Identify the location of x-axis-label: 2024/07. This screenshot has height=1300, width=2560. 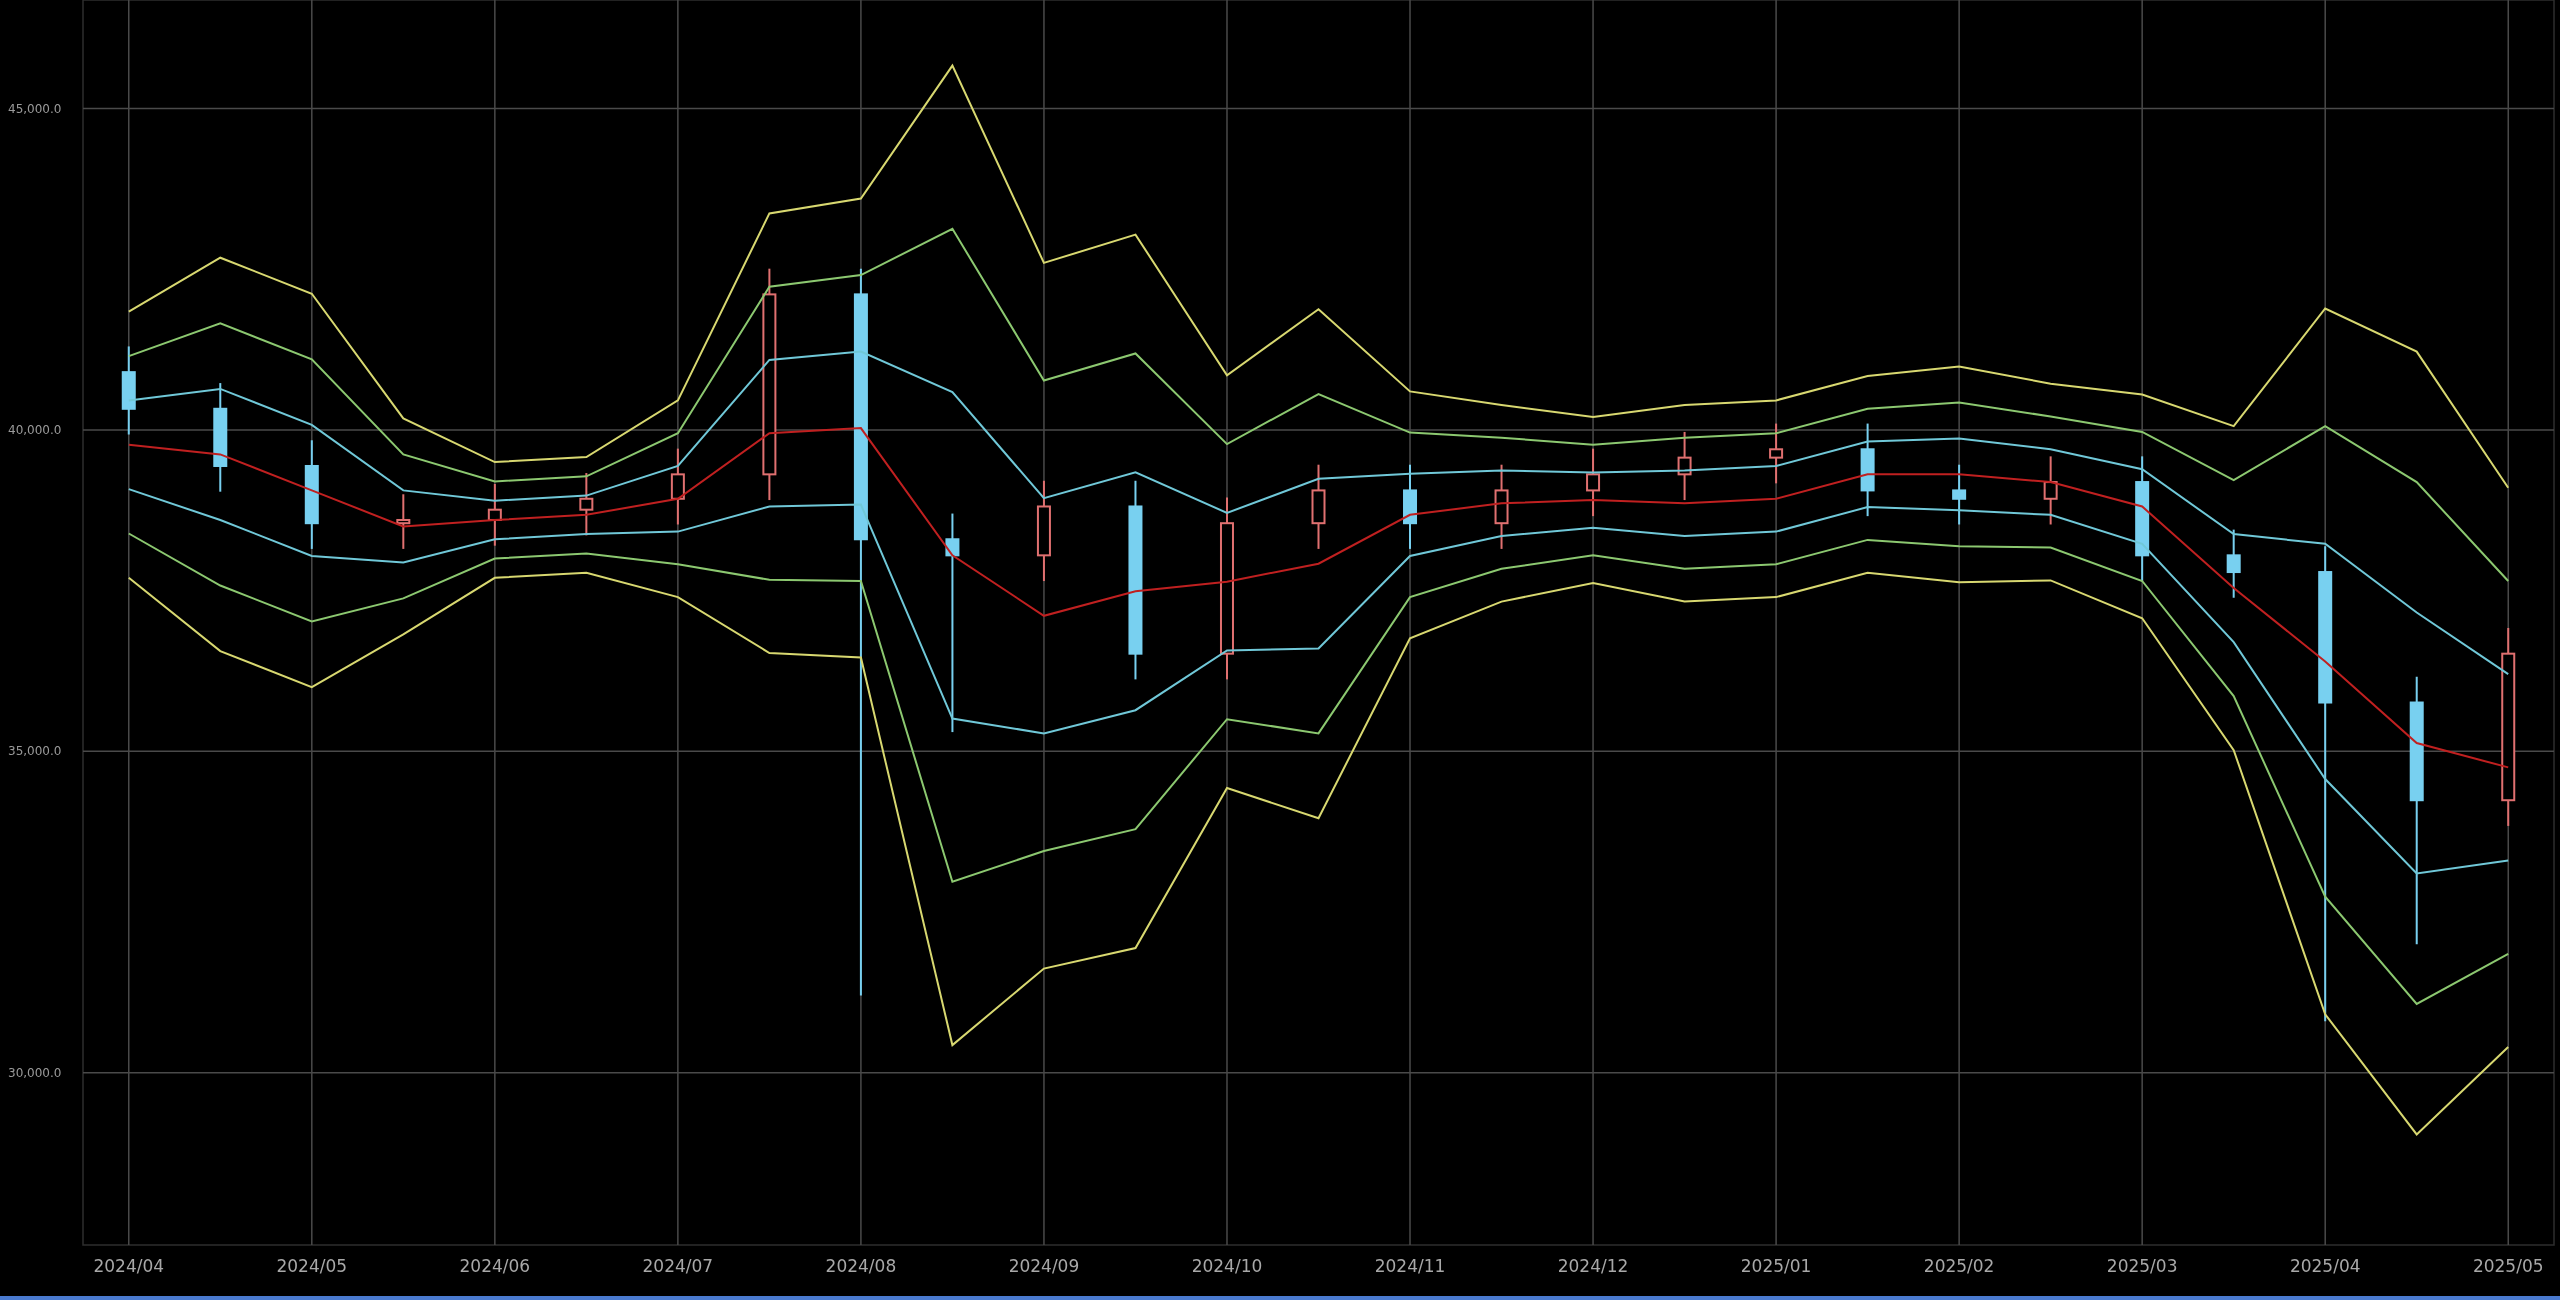
(678, 1266).